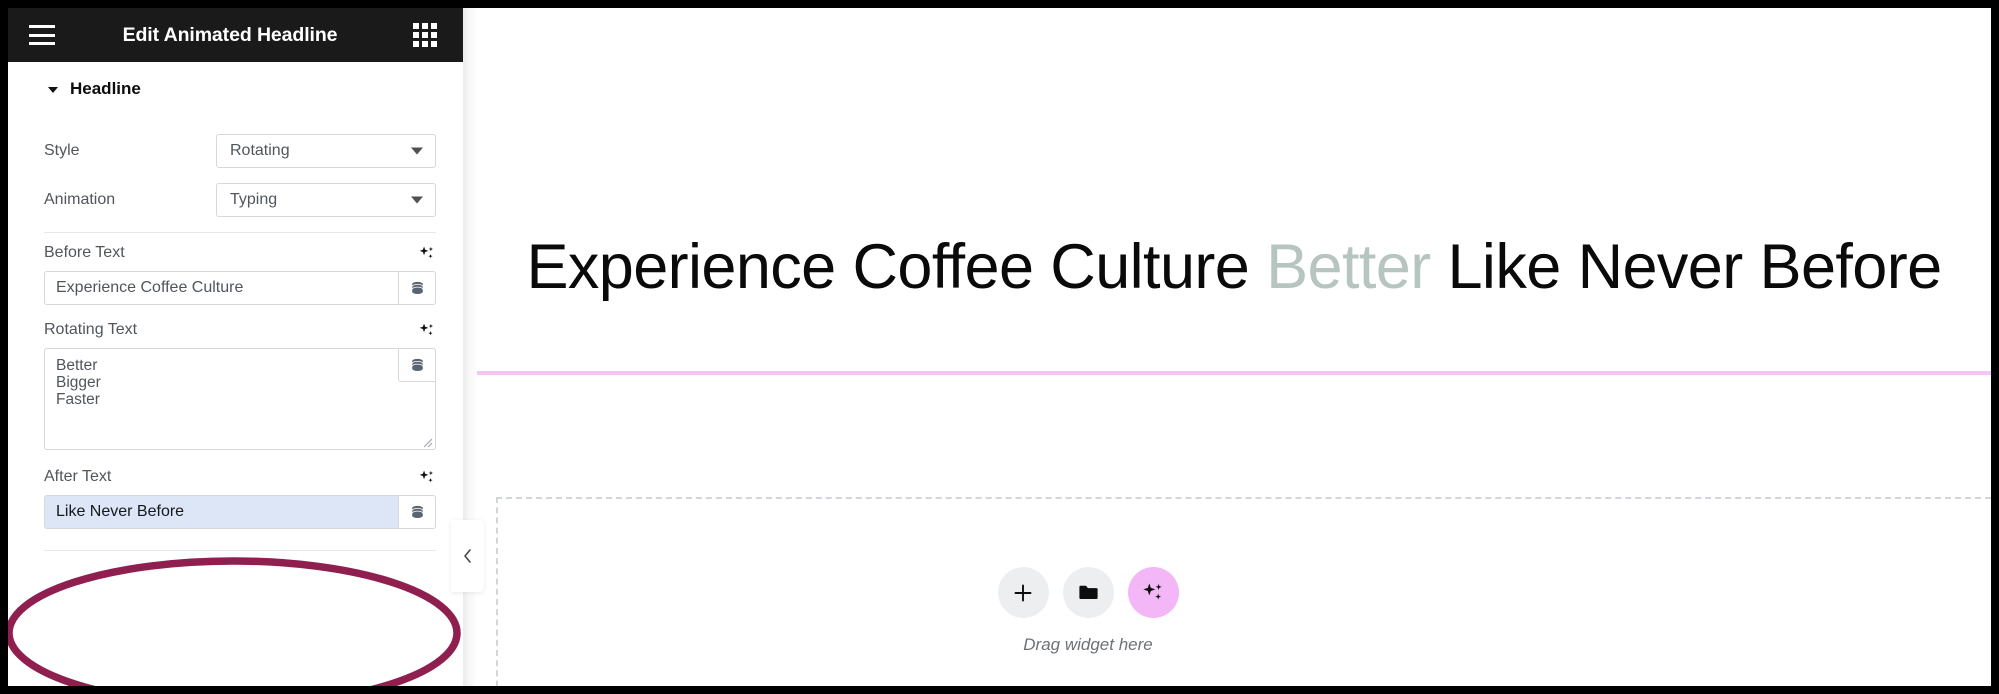  I want to click on ai-builder-button, so click(1153, 592).